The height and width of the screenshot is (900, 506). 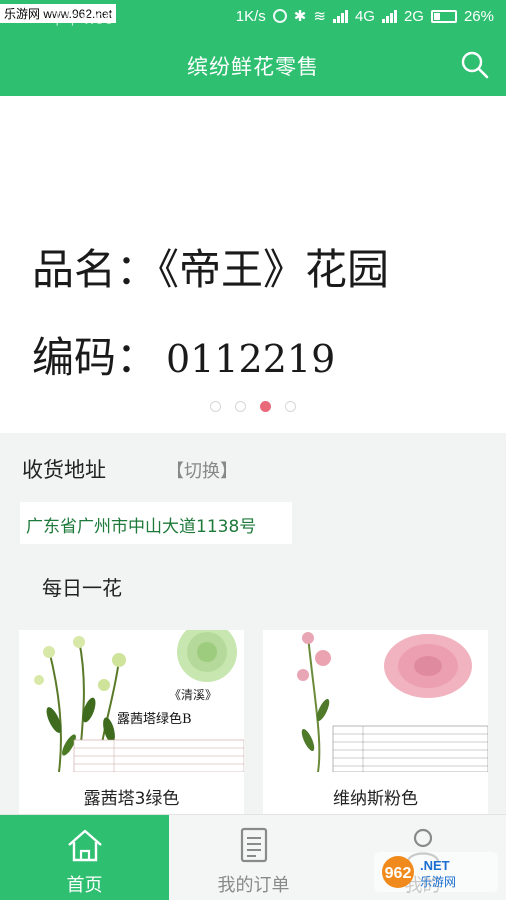 What do you see at coordinates (211, 269) in the screenshot?
I see `banner-product-name: 品名：《帝王》花园` at bounding box center [211, 269].